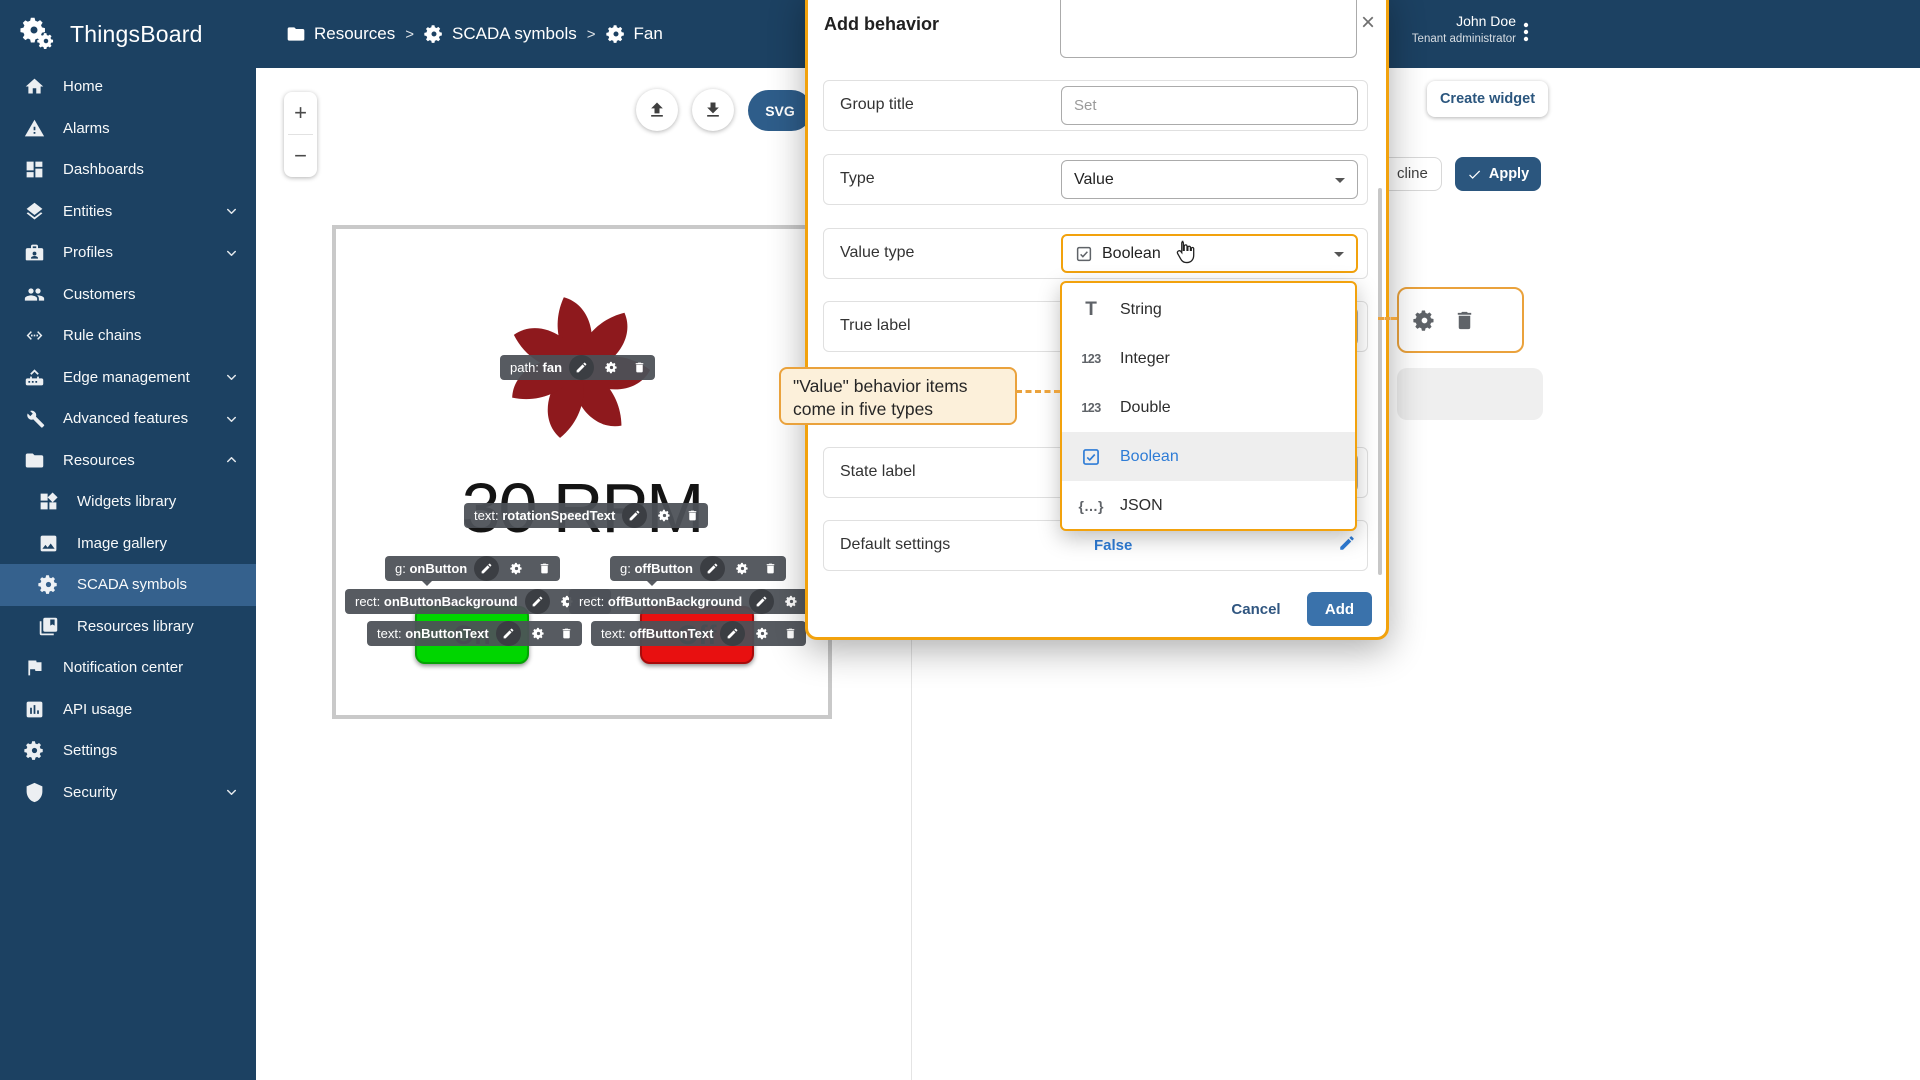 The height and width of the screenshot is (1080, 1920). I want to click on sidebar-item-scada-symbols: SCADA symbols, so click(128, 585).